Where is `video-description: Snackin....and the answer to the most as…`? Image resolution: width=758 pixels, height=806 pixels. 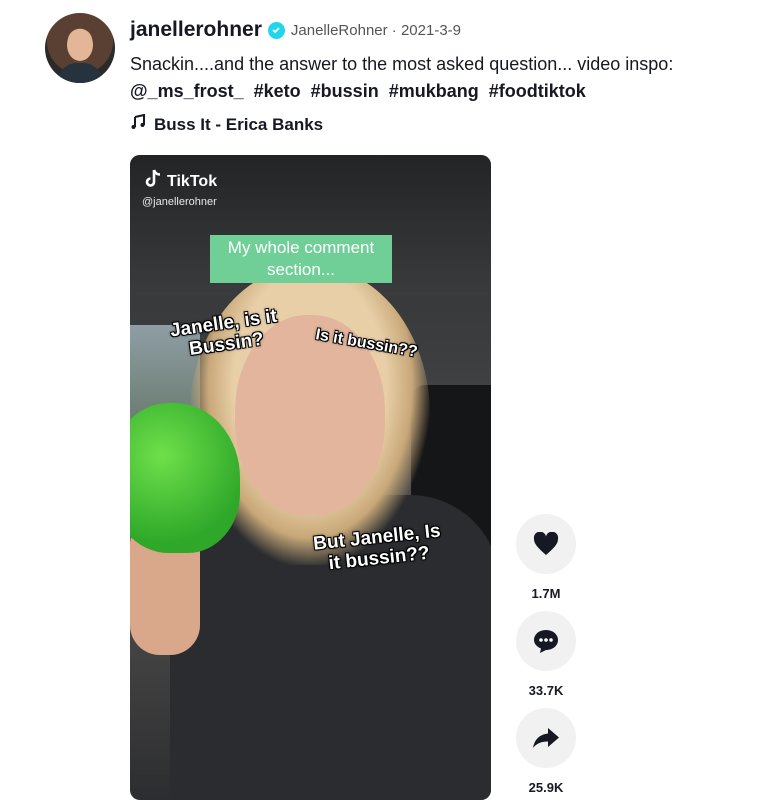 video-description: Snackin....and the answer to the most as… is located at coordinates (402, 64).